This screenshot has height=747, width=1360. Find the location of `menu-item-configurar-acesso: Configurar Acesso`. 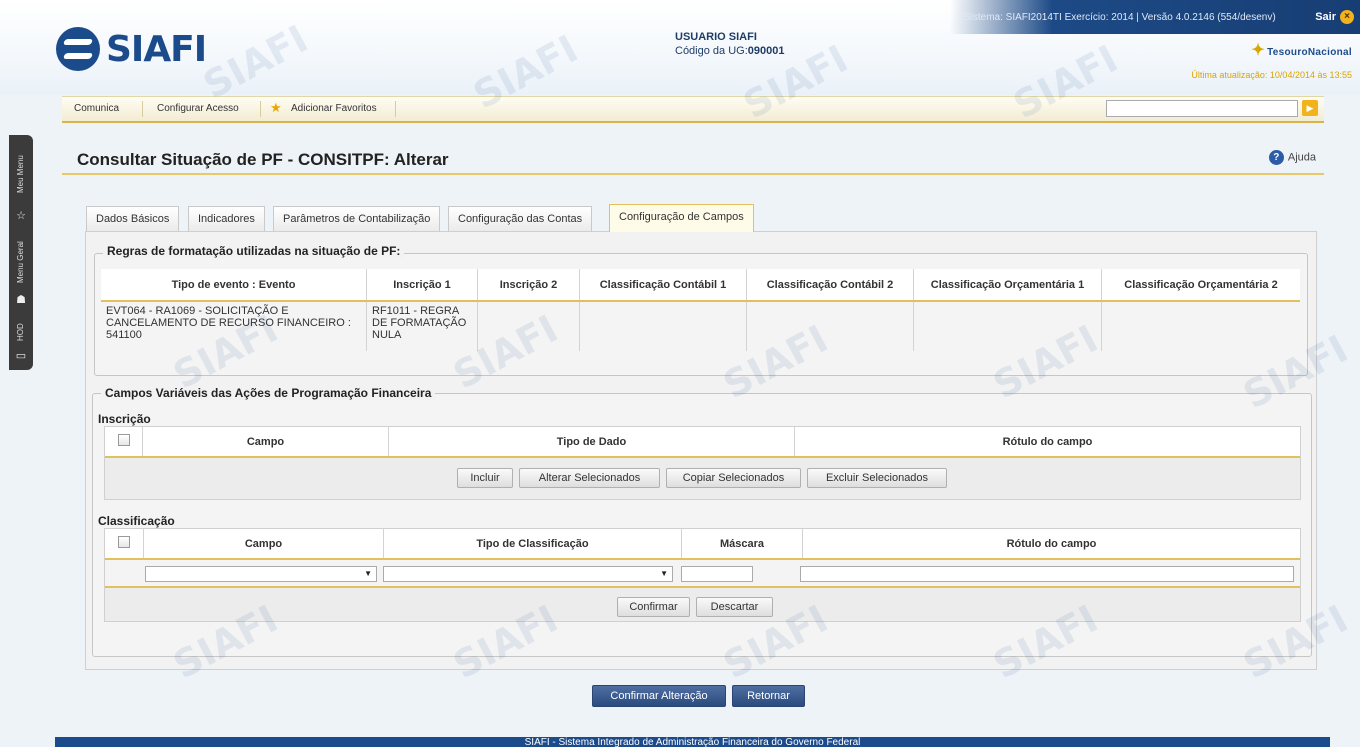

menu-item-configurar-acesso: Configurar Acesso is located at coordinates (198, 108).